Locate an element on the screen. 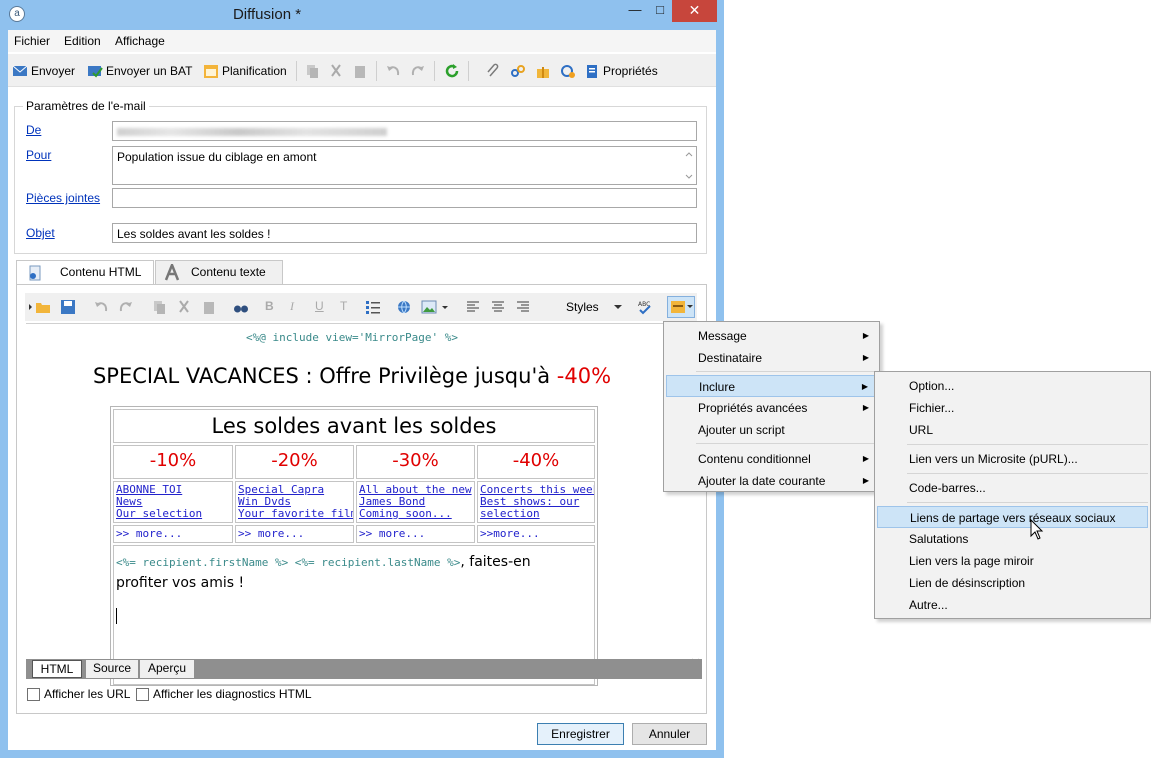  content-link: ABONNE TOI is located at coordinates (173, 490).